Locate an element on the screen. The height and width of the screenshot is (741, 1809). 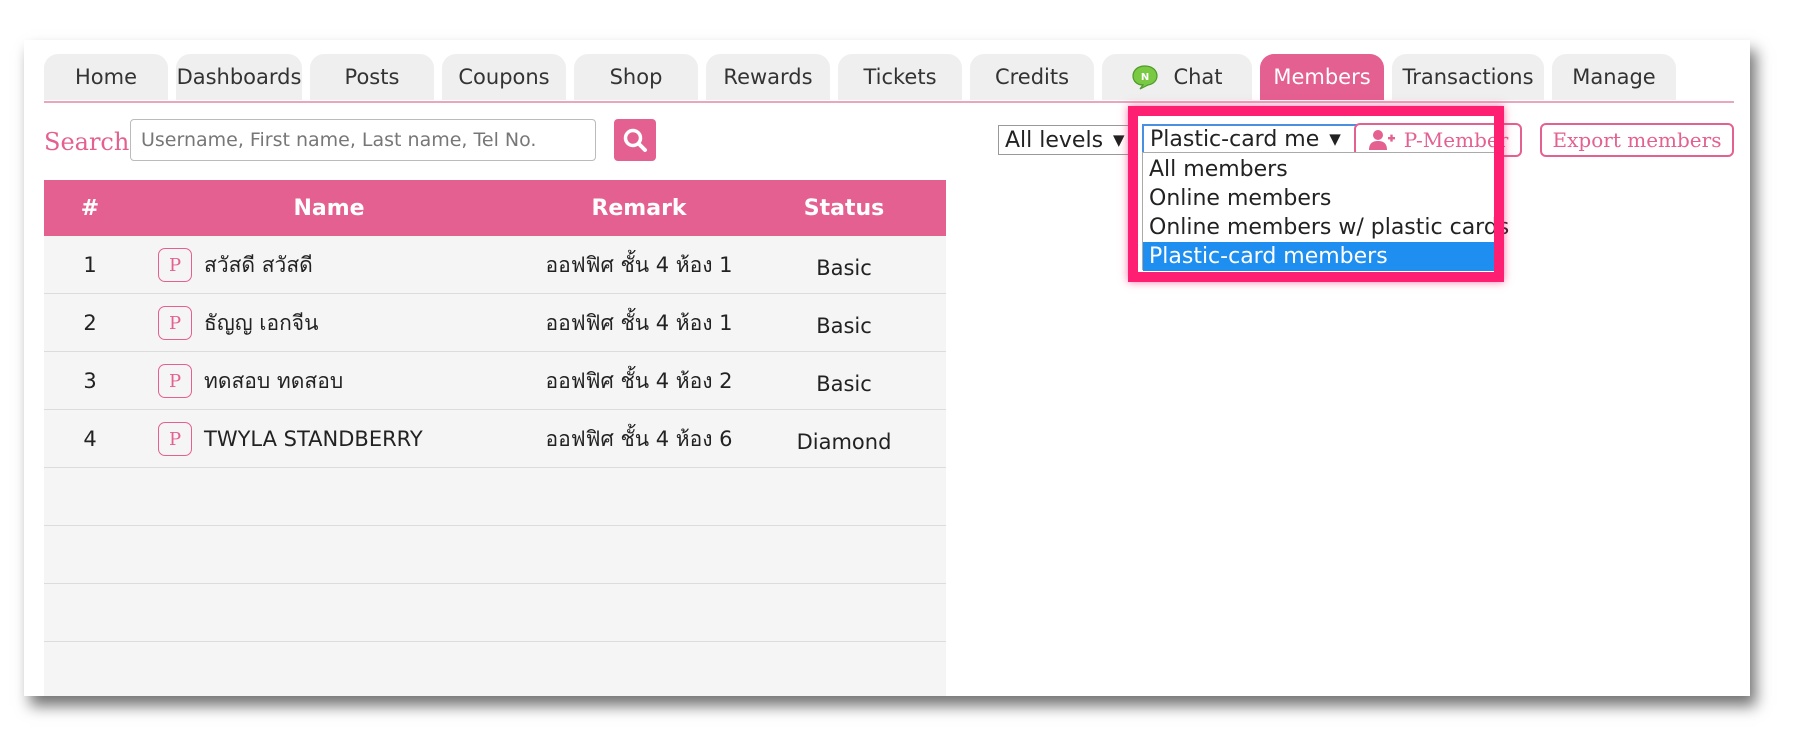
row-name: ธัญญ เอกจีน is located at coordinates (261, 322).